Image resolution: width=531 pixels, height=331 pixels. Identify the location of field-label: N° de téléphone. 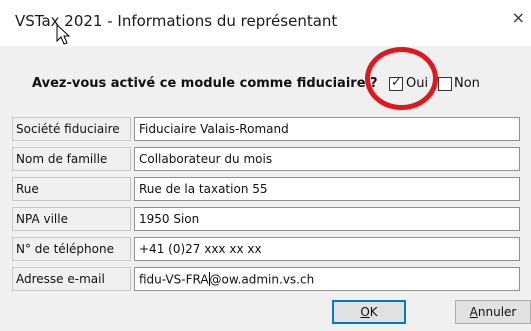
(65, 249).